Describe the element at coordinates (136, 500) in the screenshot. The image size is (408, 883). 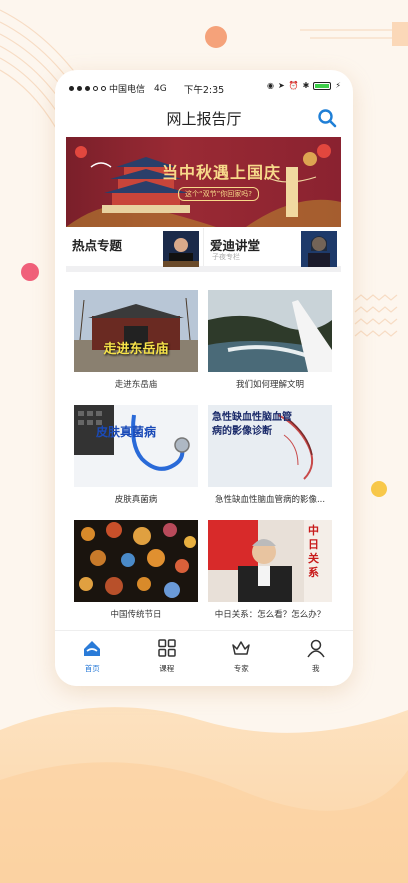
I see `course-caption: 皮肤真菌病` at that location.